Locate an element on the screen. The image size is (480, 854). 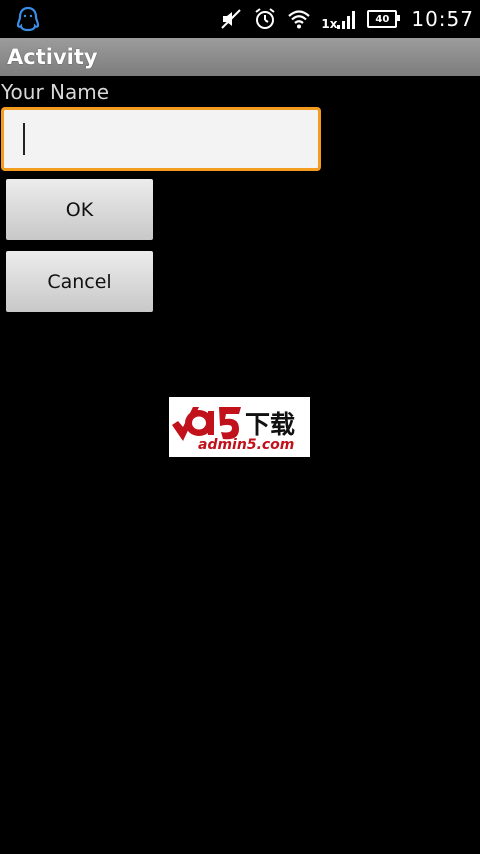
signal-icon: 1x is located at coordinates (339, 19).